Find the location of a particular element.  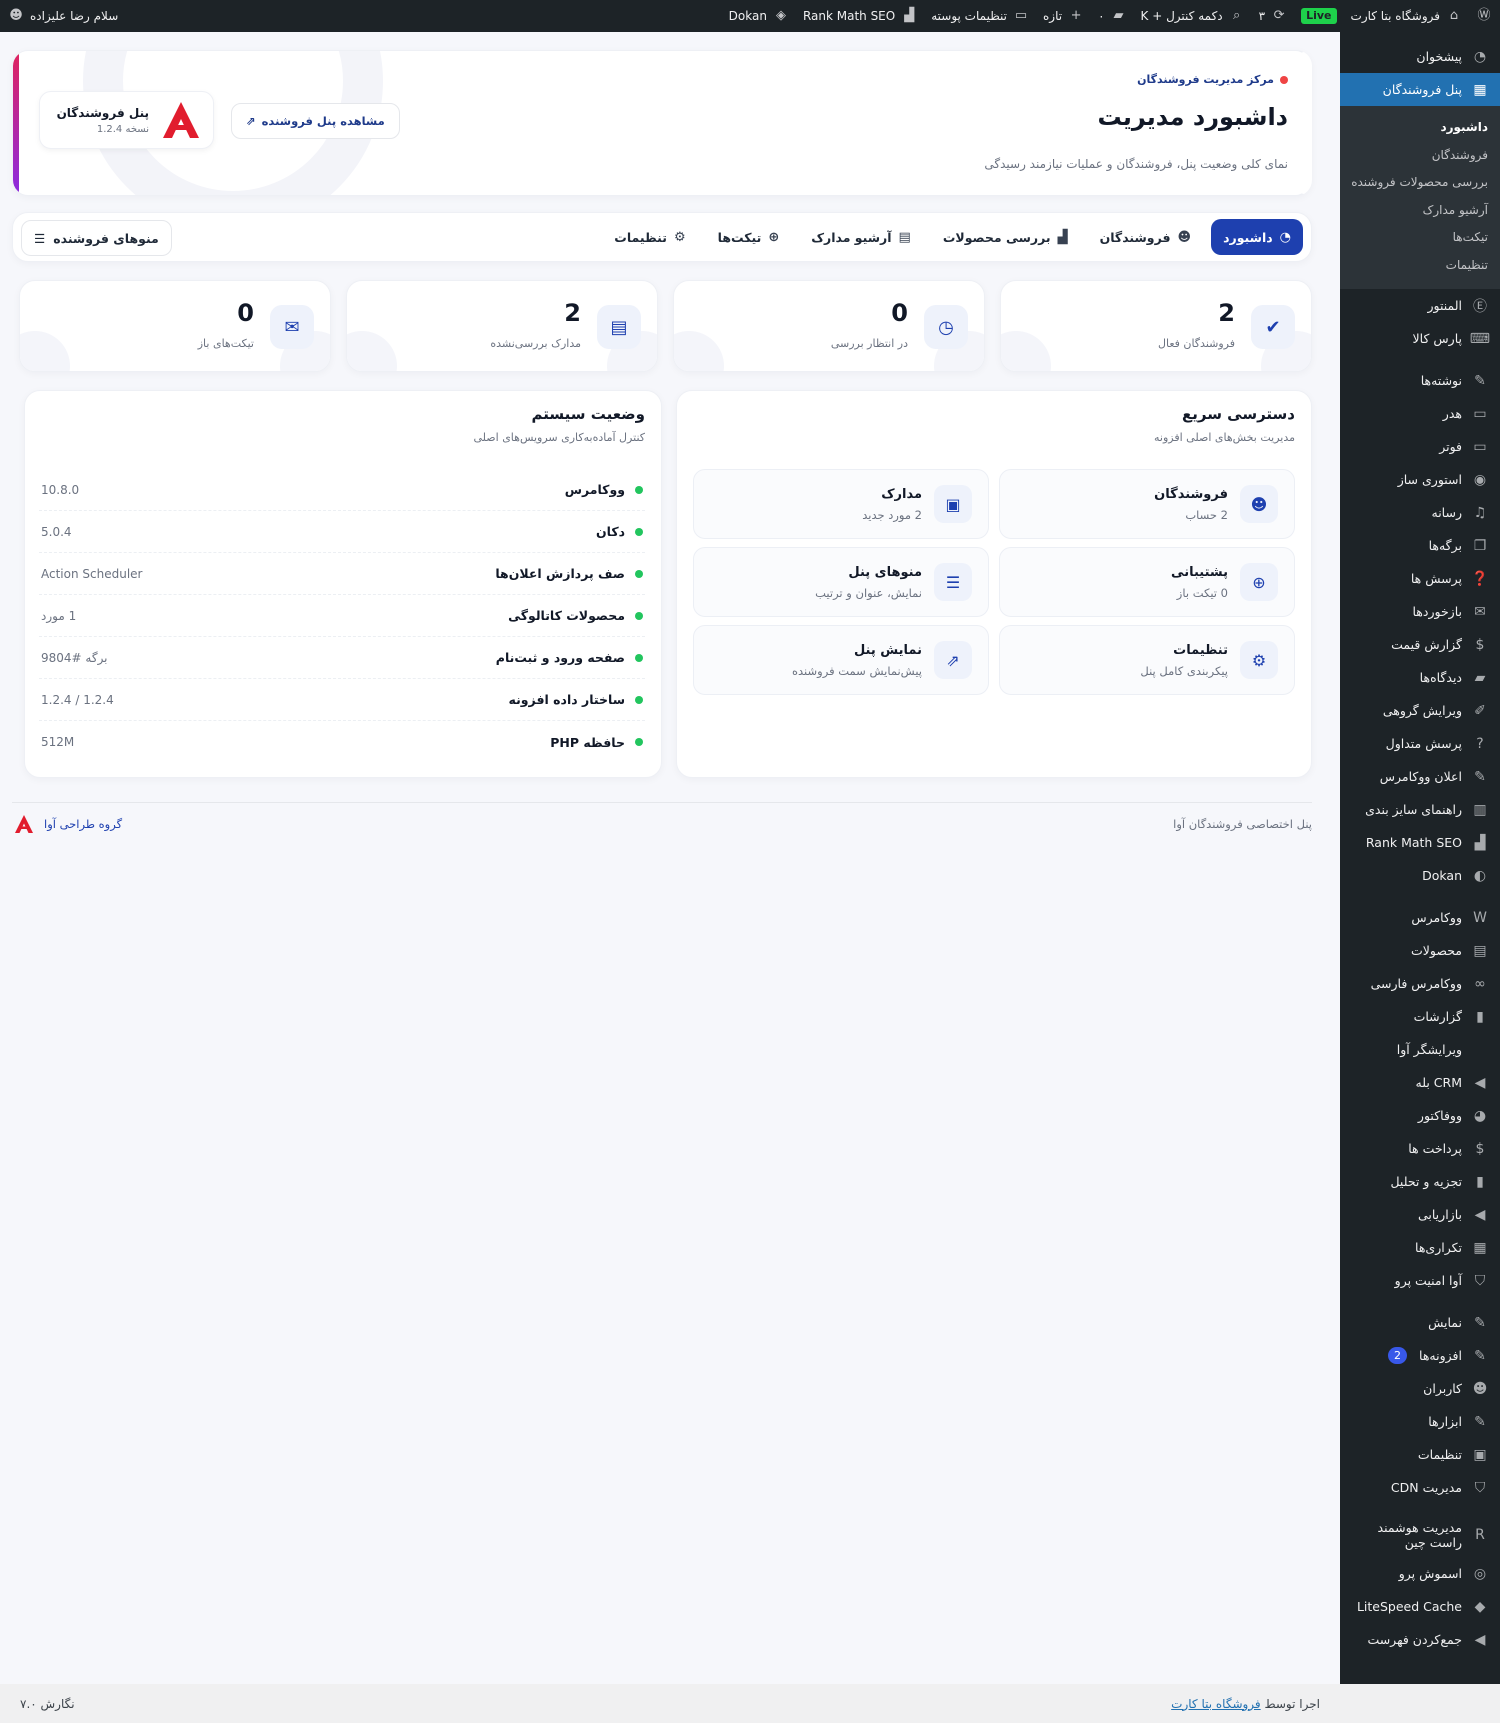

submenu-item: تنظیمات is located at coordinates (1420, 266).